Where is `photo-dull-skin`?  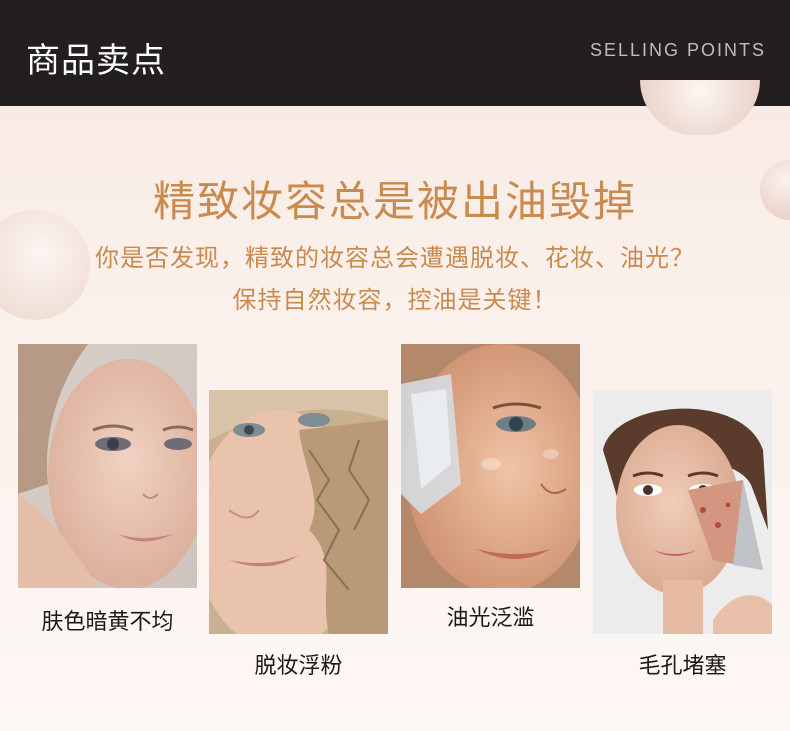
photo-dull-skin is located at coordinates (107, 466).